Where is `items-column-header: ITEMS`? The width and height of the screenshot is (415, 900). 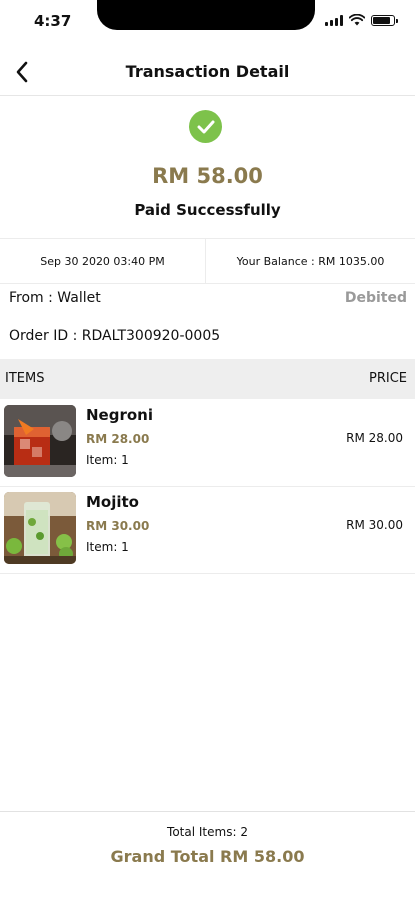 items-column-header: ITEMS is located at coordinates (25, 378).